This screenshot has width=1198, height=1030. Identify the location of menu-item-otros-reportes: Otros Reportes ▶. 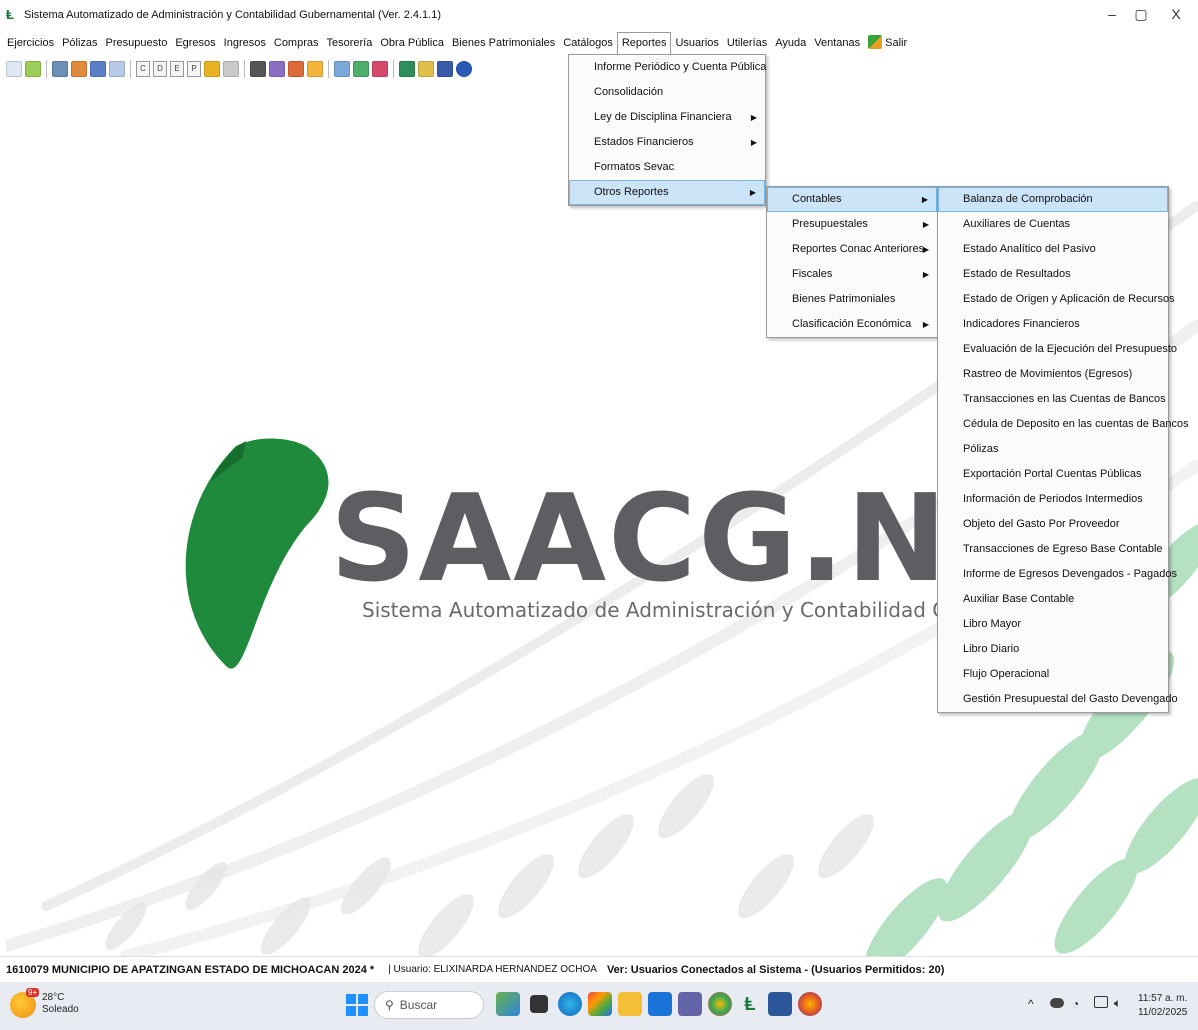
(667, 192).